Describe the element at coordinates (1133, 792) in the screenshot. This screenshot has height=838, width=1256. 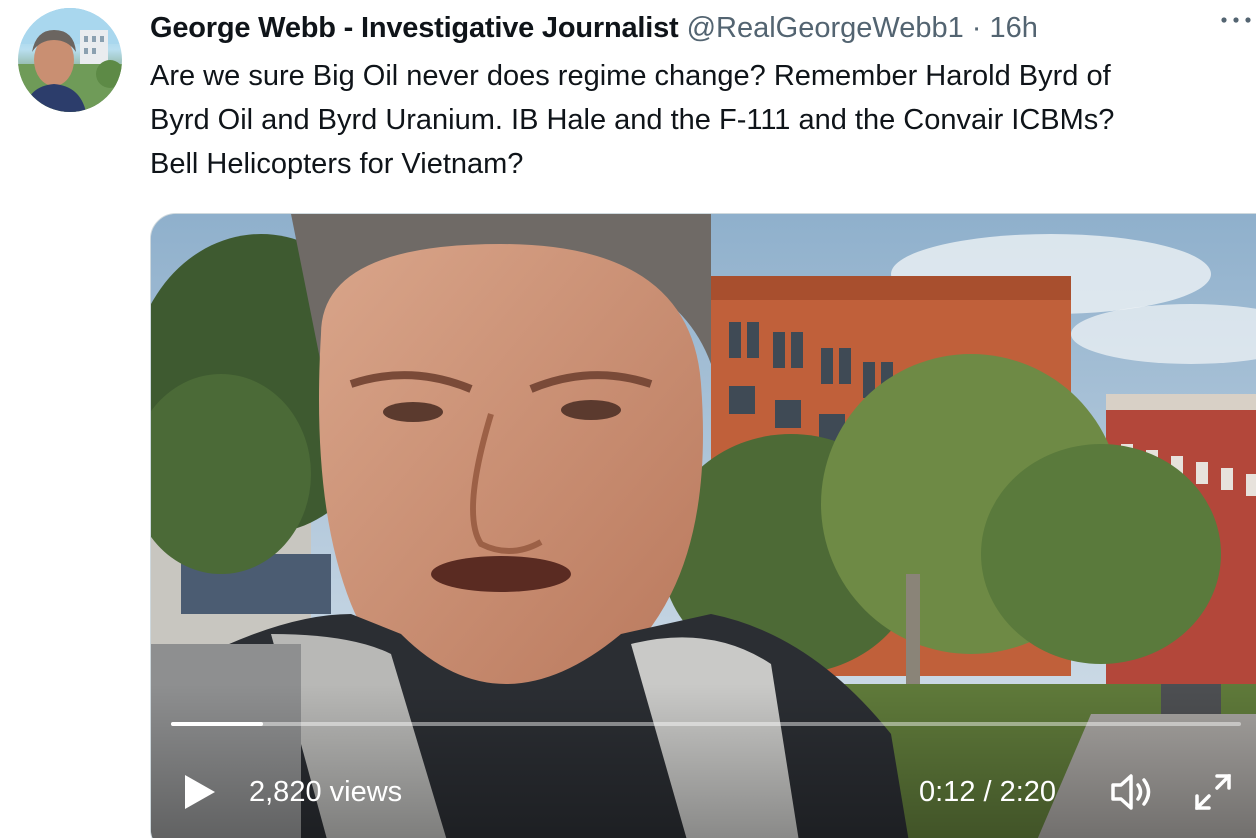
I see `volume-icon` at that location.